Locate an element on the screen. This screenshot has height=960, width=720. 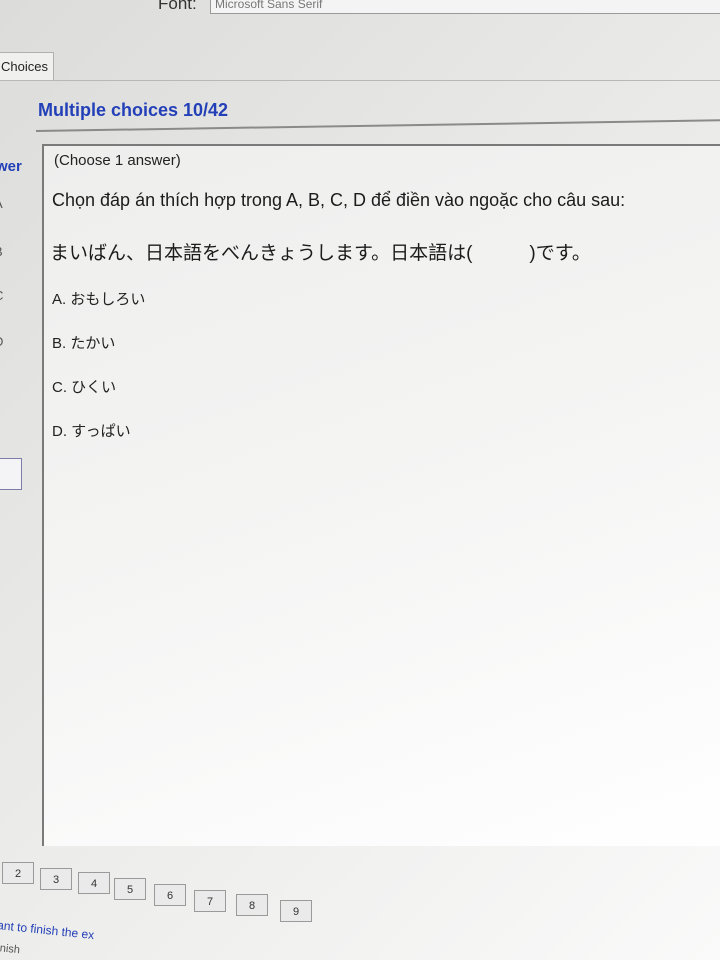
page-button: 5 is located at coordinates (130, 889).